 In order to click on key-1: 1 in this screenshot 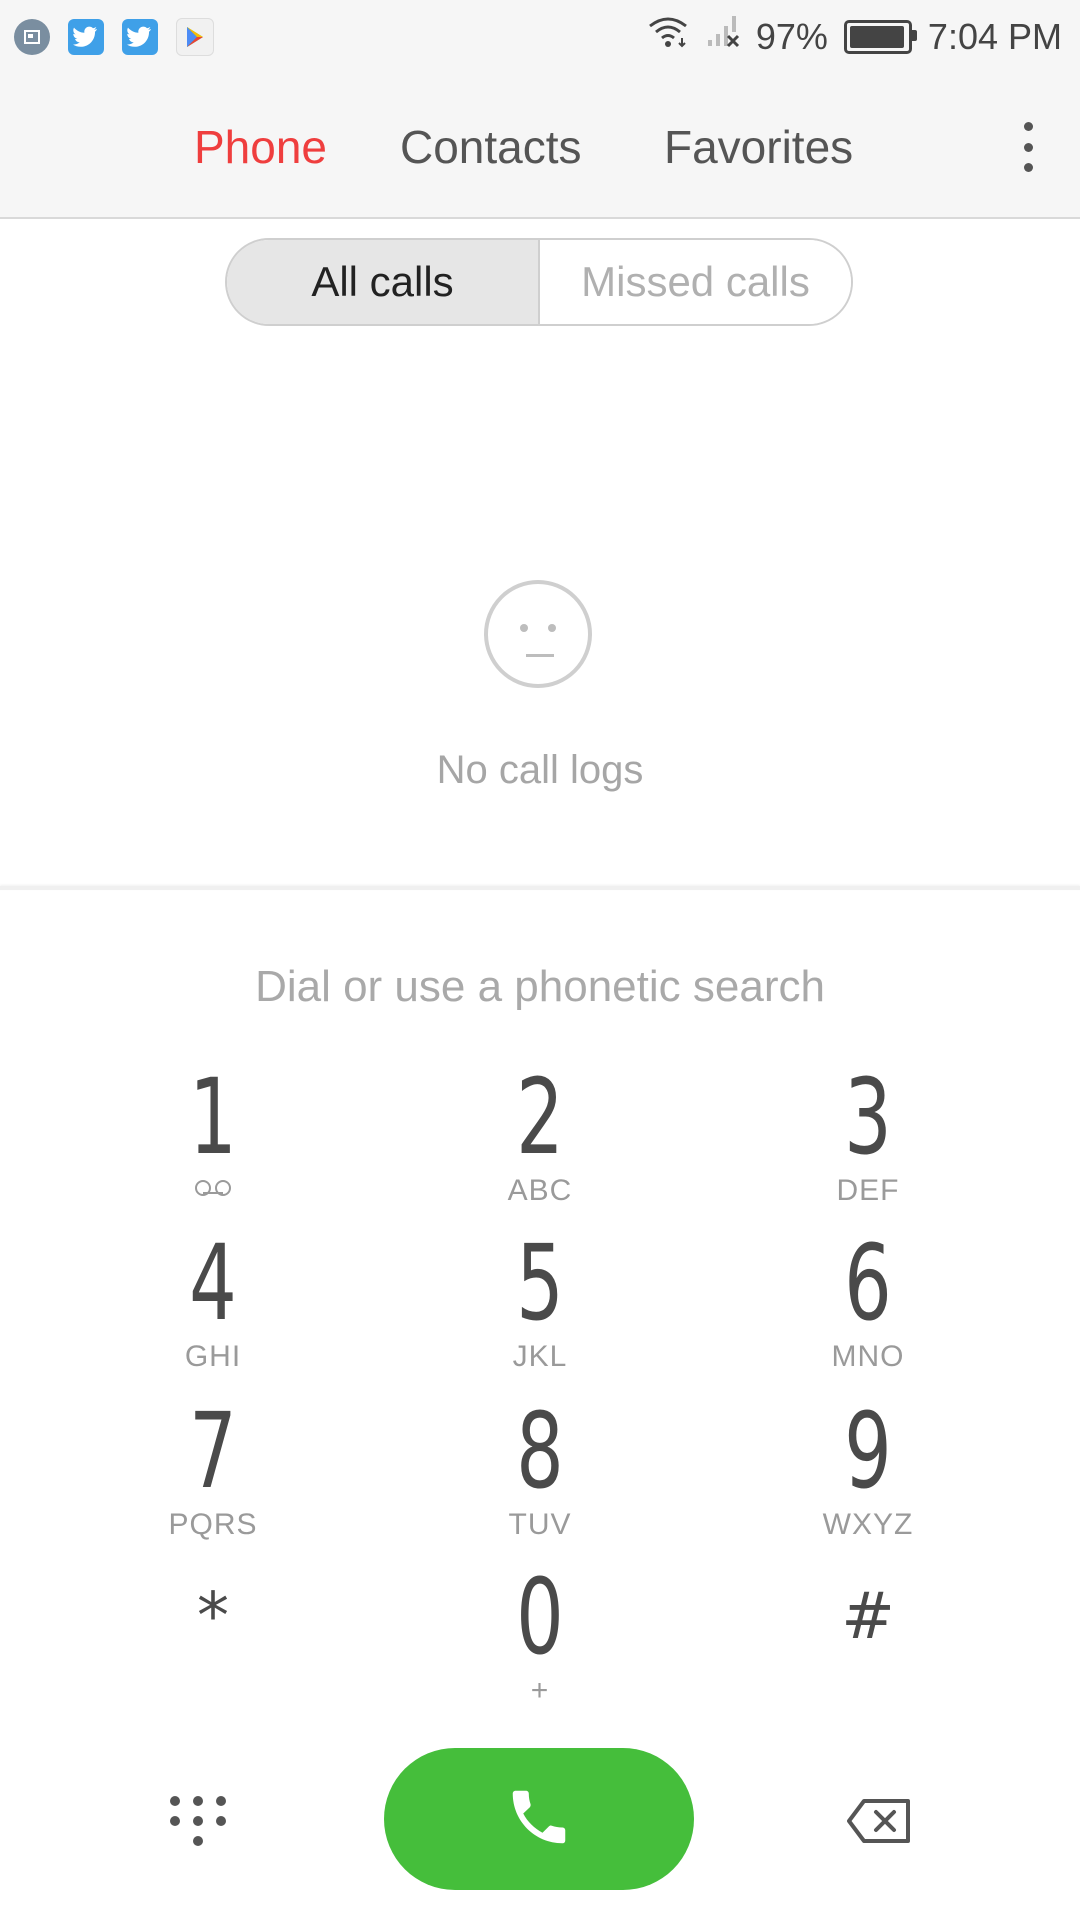, I will do `click(213, 1137)`.